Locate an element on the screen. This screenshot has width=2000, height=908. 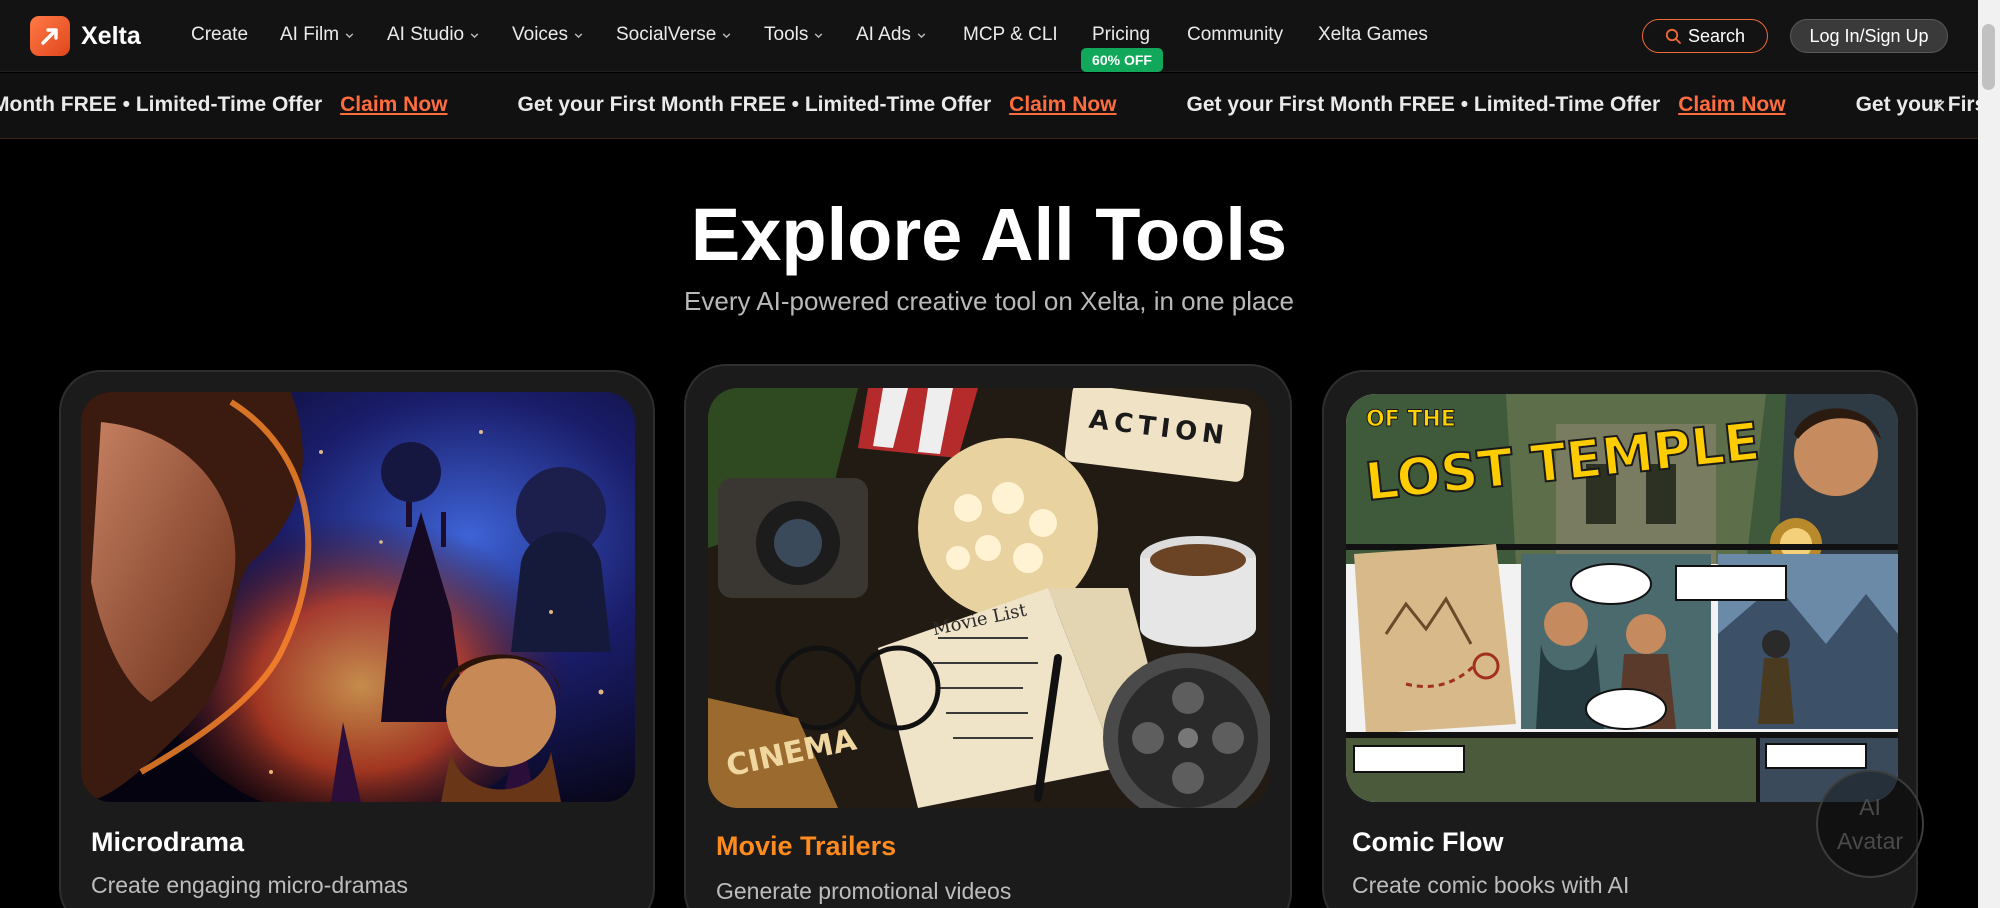
pricing-discount-badge: 60% OFF is located at coordinates (1122, 60).